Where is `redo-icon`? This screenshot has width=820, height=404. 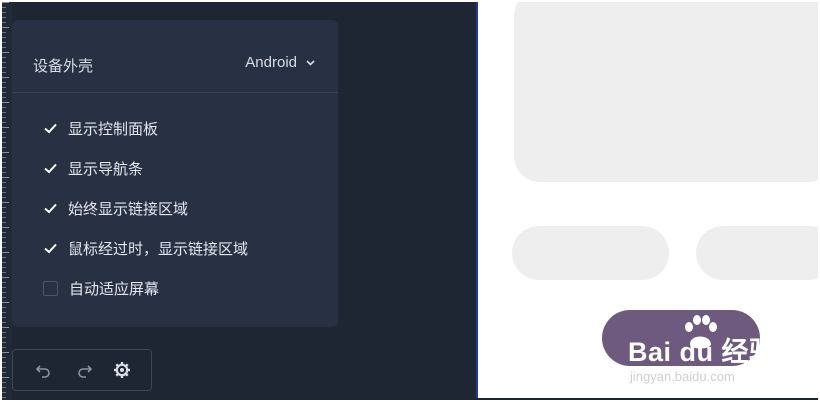 redo-icon is located at coordinates (84, 370).